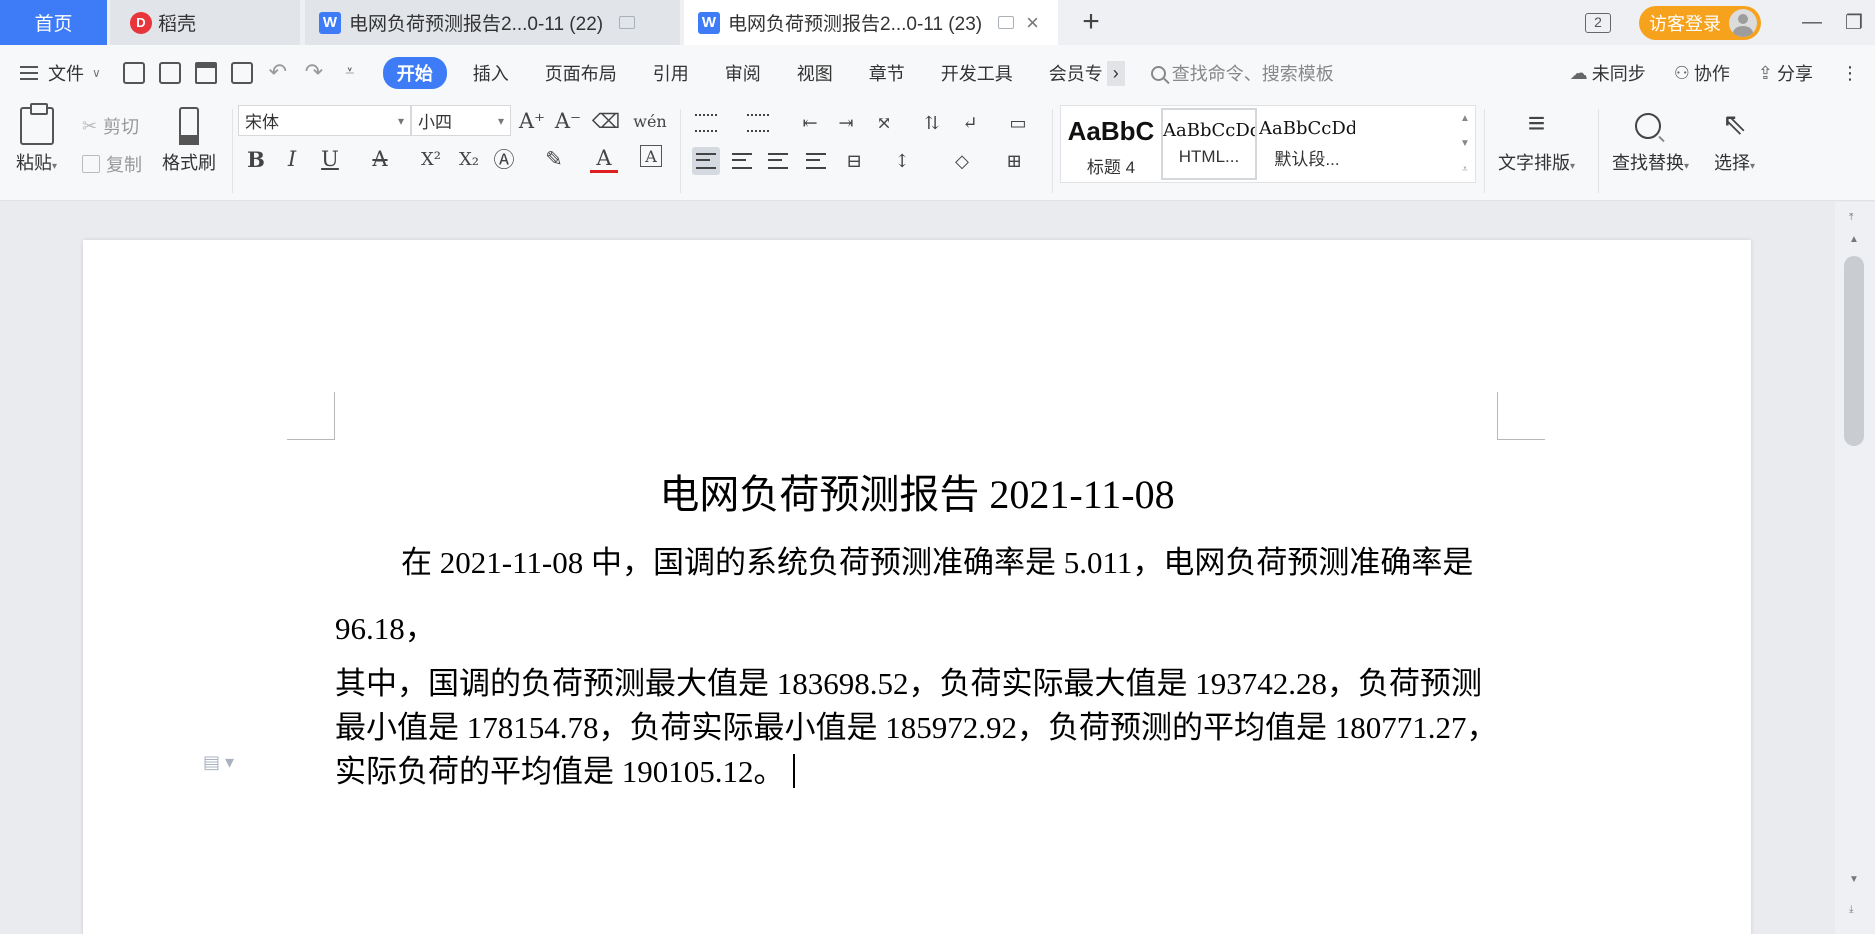 The width and height of the screenshot is (1875, 934). What do you see at coordinates (854, 161) in the screenshot?
I see `distributed-align-icon: ⊟` at bounding box center [854, 161].